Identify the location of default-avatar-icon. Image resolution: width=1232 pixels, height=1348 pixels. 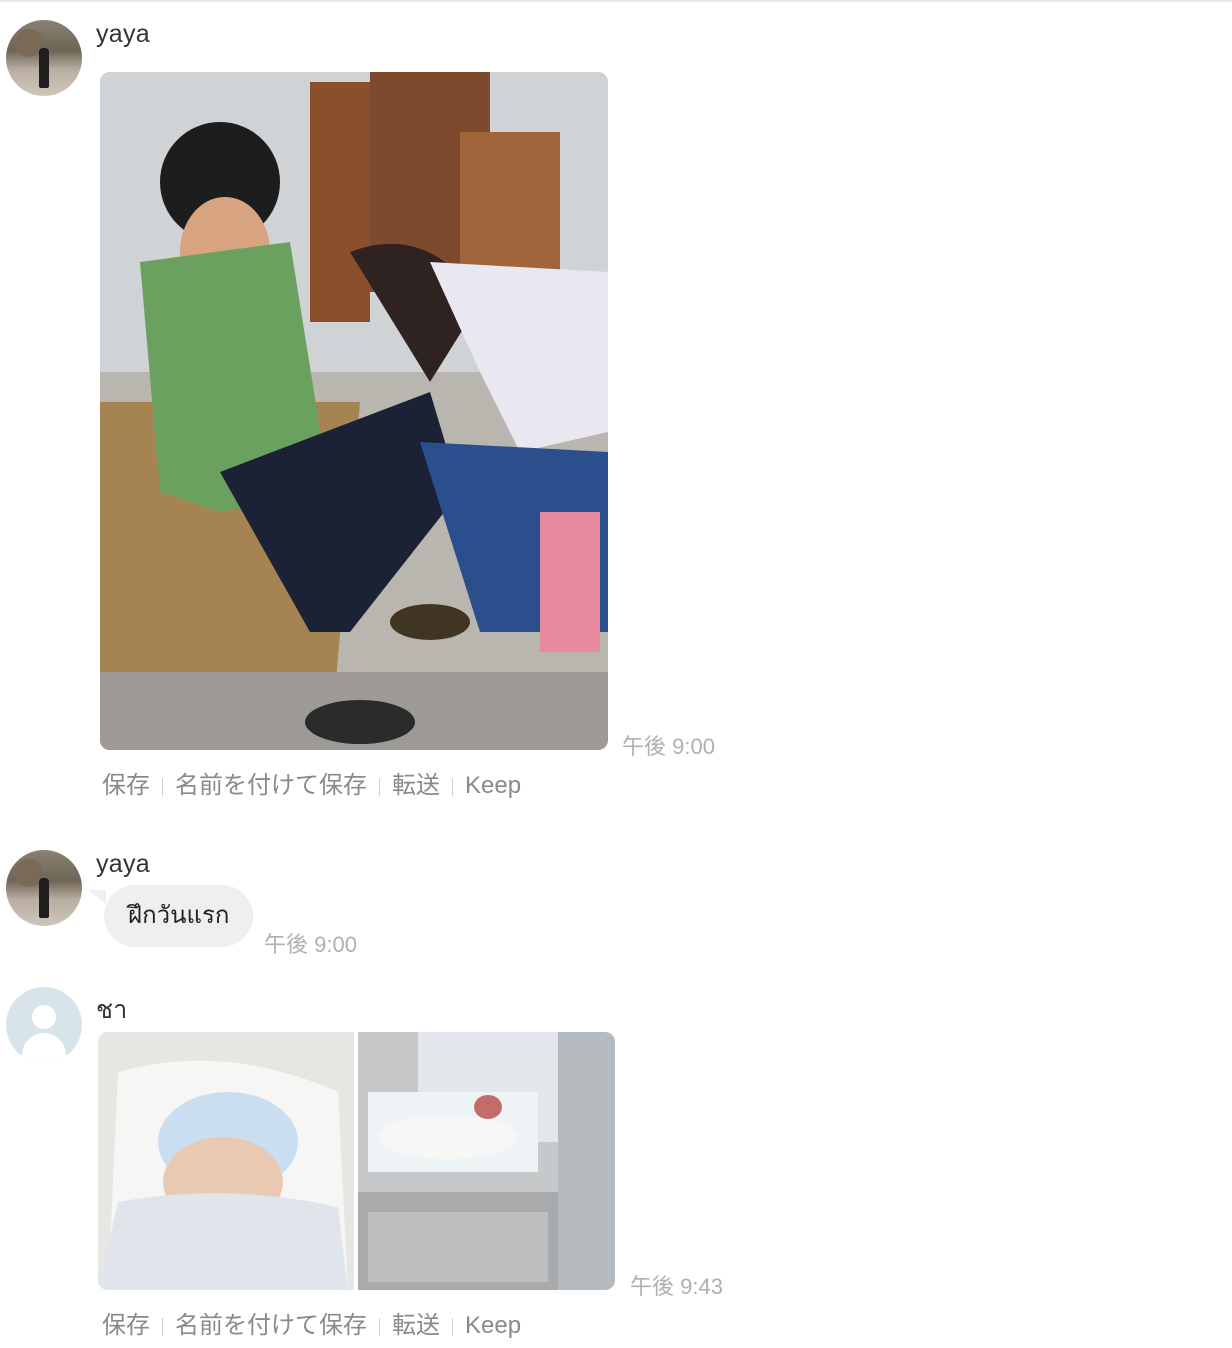
(44, 1025).